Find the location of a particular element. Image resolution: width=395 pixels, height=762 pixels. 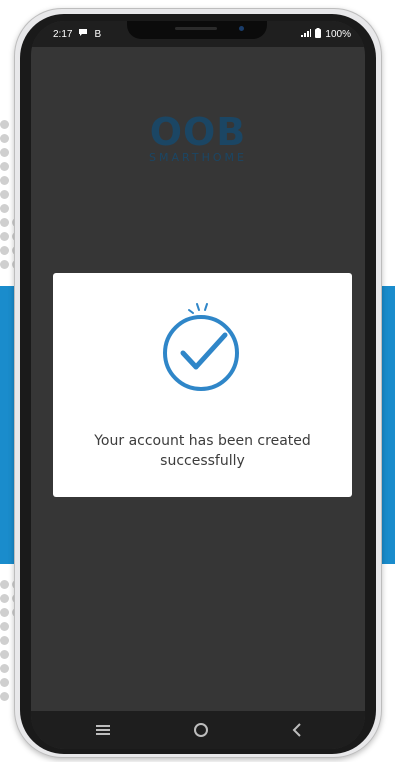

app-logo: OOB SMARTHOME is located at coordinates (198, 138).